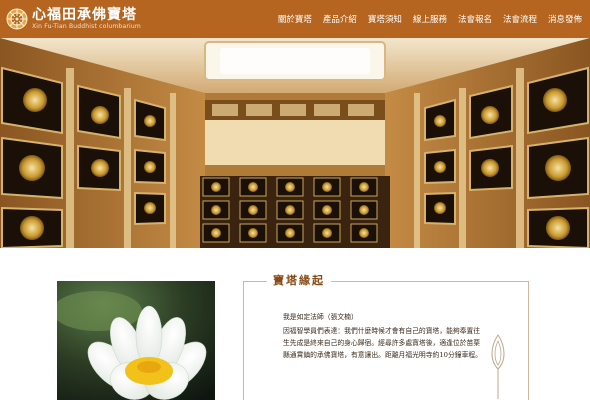 The image size is (590, 400). I want to click on logo-title: 心福田承佛寶塔, so click(84, 15).